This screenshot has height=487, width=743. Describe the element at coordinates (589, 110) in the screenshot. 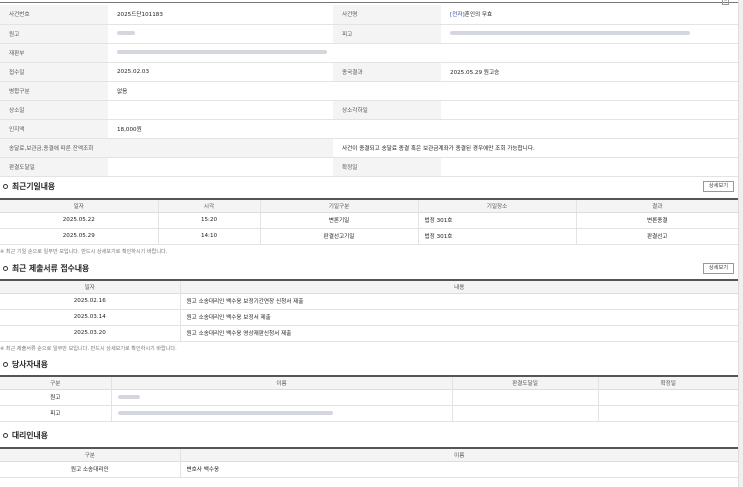

I see `appeal-dismissal-value` at that location.